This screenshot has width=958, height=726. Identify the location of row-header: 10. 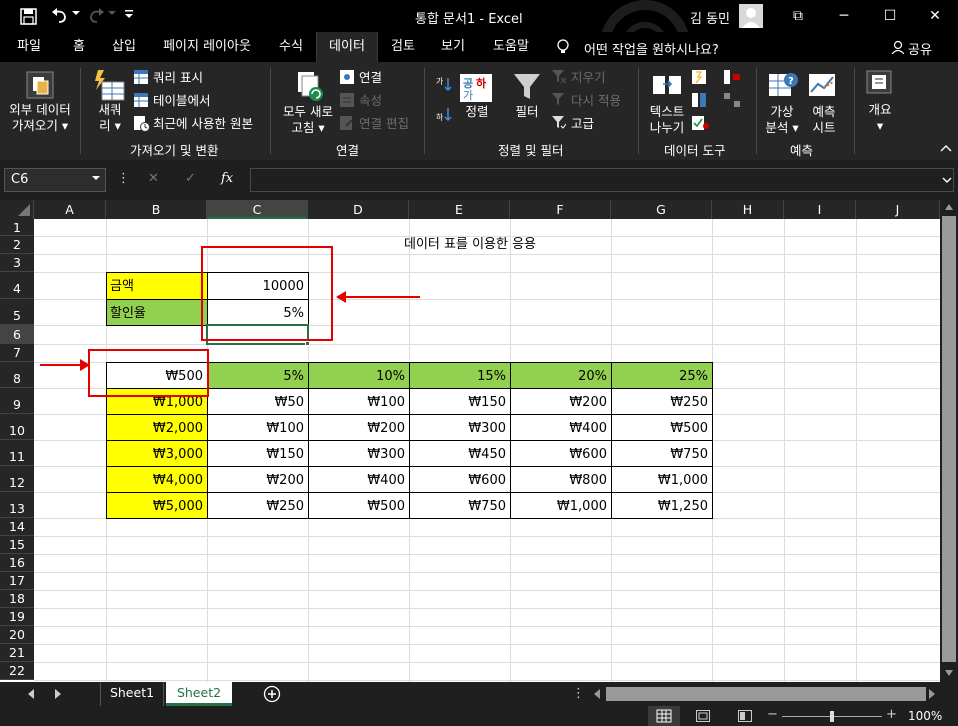
(17, 427).